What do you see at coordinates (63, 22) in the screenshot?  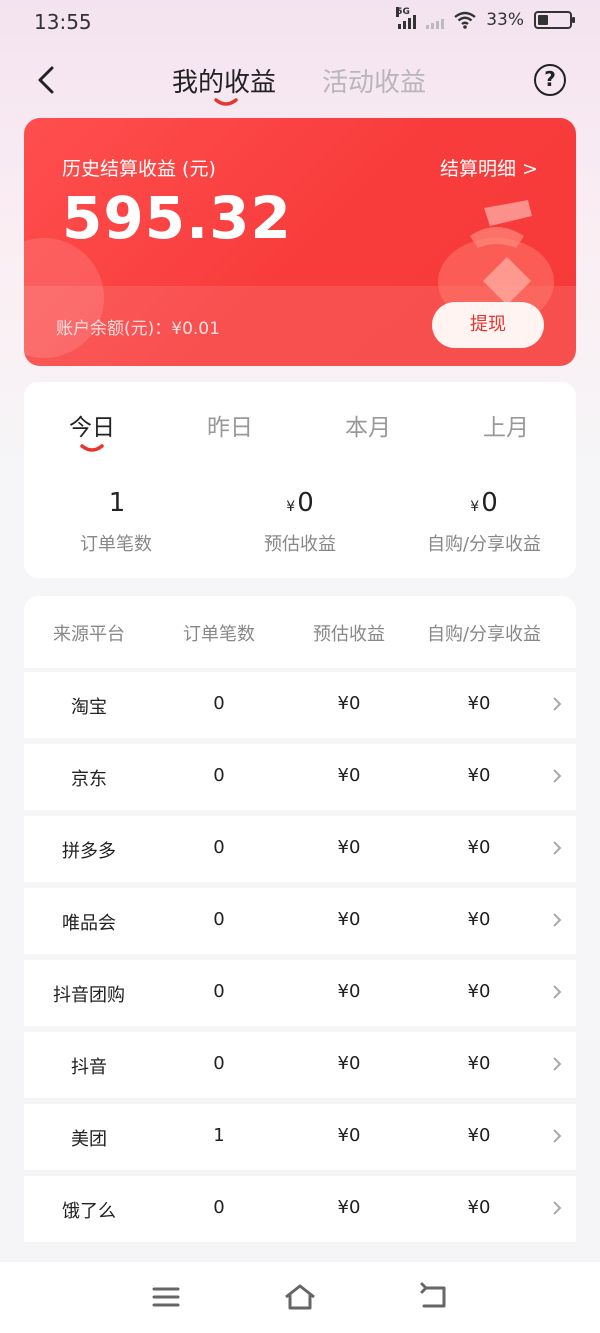 I see `status-time: 13:55` at bounding box center [63, 22].